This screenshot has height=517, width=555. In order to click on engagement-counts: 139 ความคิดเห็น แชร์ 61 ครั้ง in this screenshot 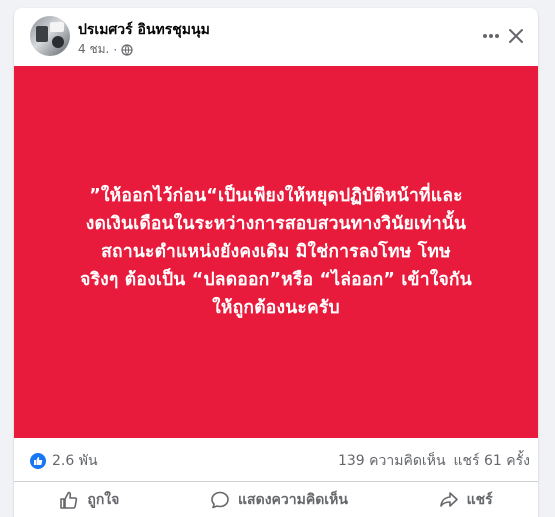, I will do `click(434, 461)`.